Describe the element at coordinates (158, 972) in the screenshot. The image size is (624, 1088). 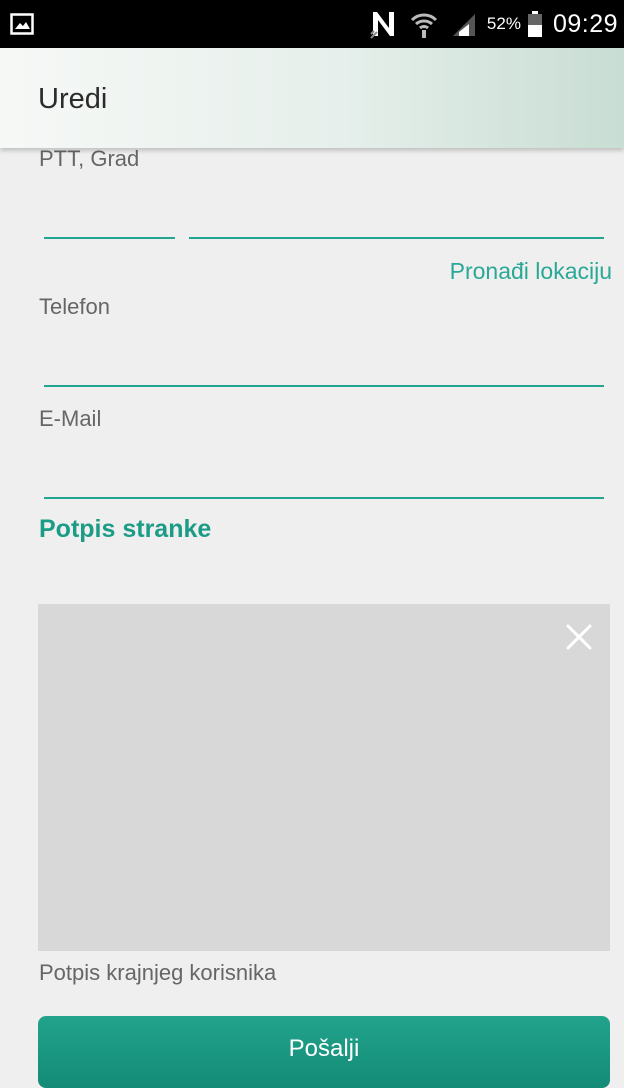
I see `signature-caption: Potpis krajnjeg korisnika` at that location.